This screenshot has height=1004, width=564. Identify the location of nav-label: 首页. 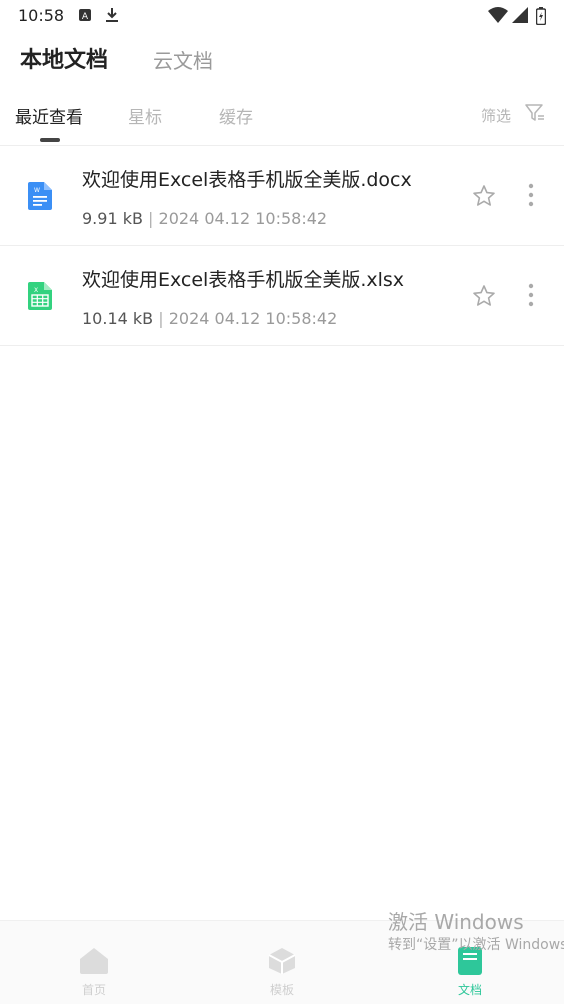
(93, 990).